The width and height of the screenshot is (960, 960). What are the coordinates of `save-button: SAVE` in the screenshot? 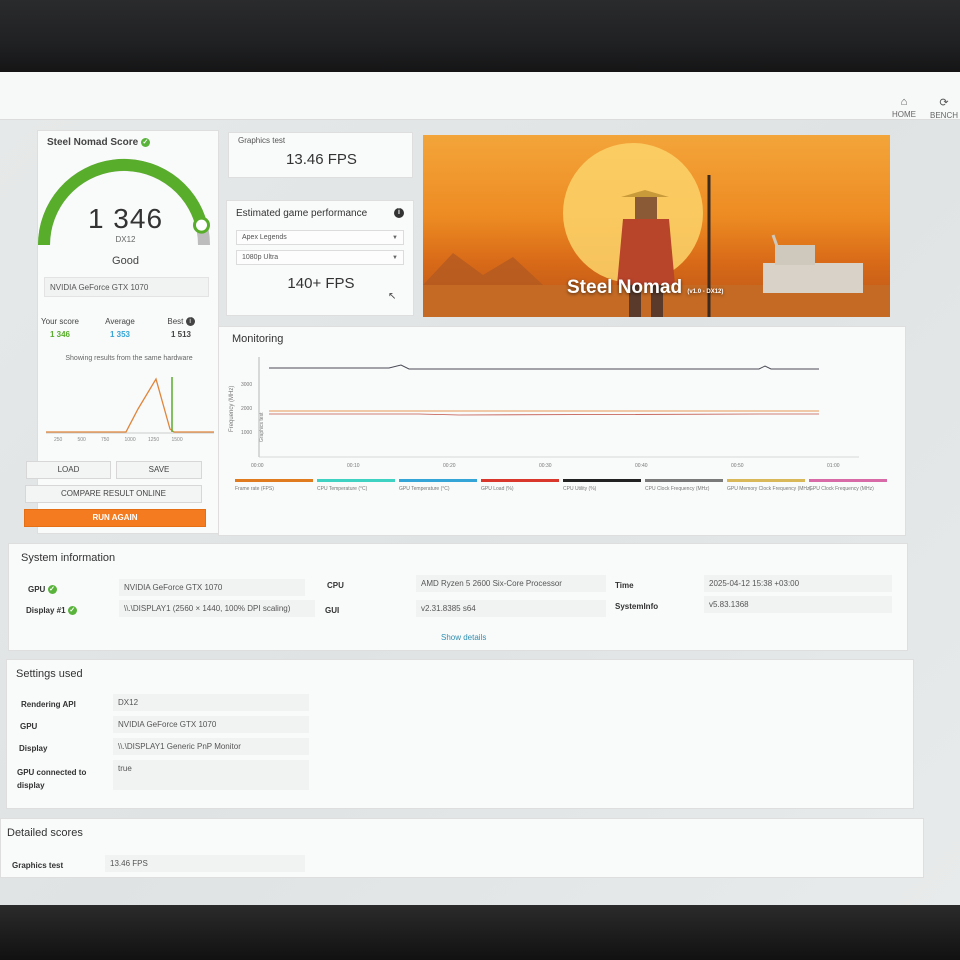 It's located at (159, 470).